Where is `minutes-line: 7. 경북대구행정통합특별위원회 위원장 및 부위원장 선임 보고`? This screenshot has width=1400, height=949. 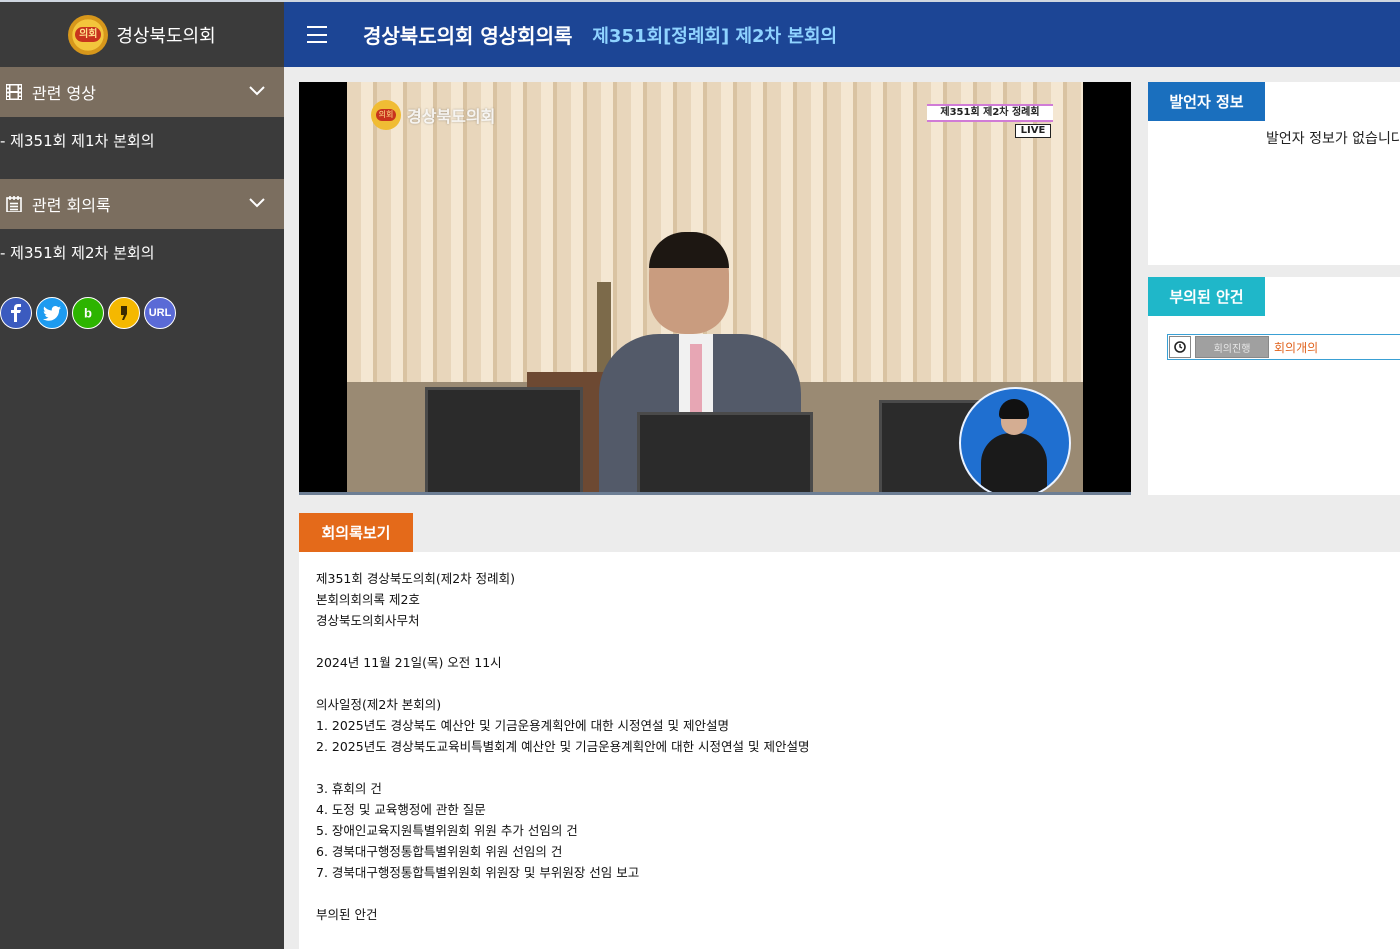
minutes-line: 7. 경북대구행정통합특별위원회 위원장 및 부위원장 선임 보고 is located at coordinates (478, 872).